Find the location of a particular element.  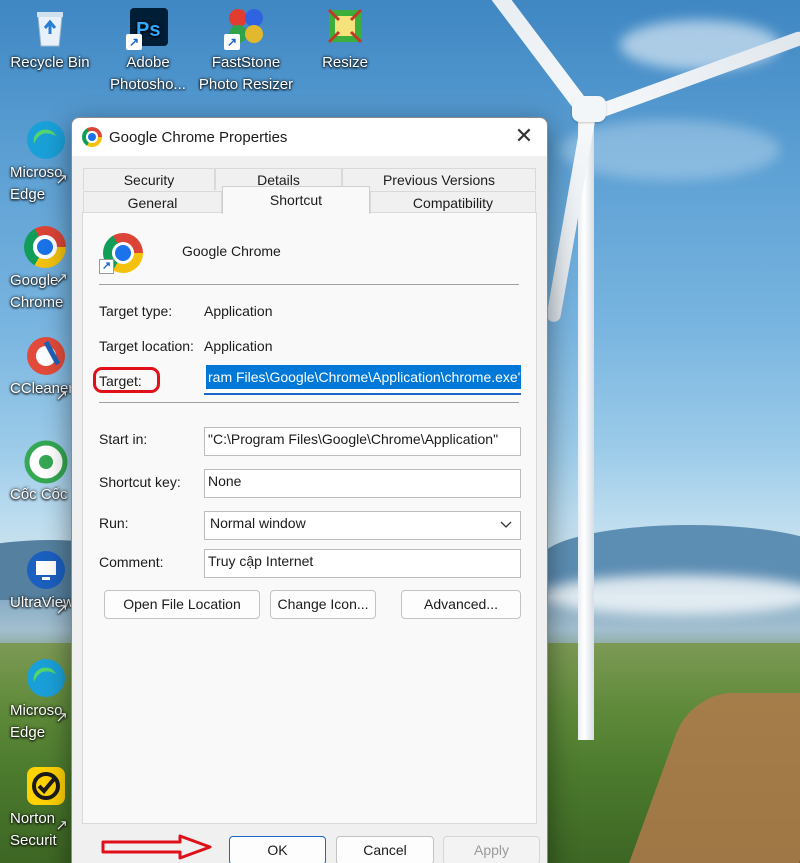

annotation-arrow-icon is located at coordinates (156, 847).